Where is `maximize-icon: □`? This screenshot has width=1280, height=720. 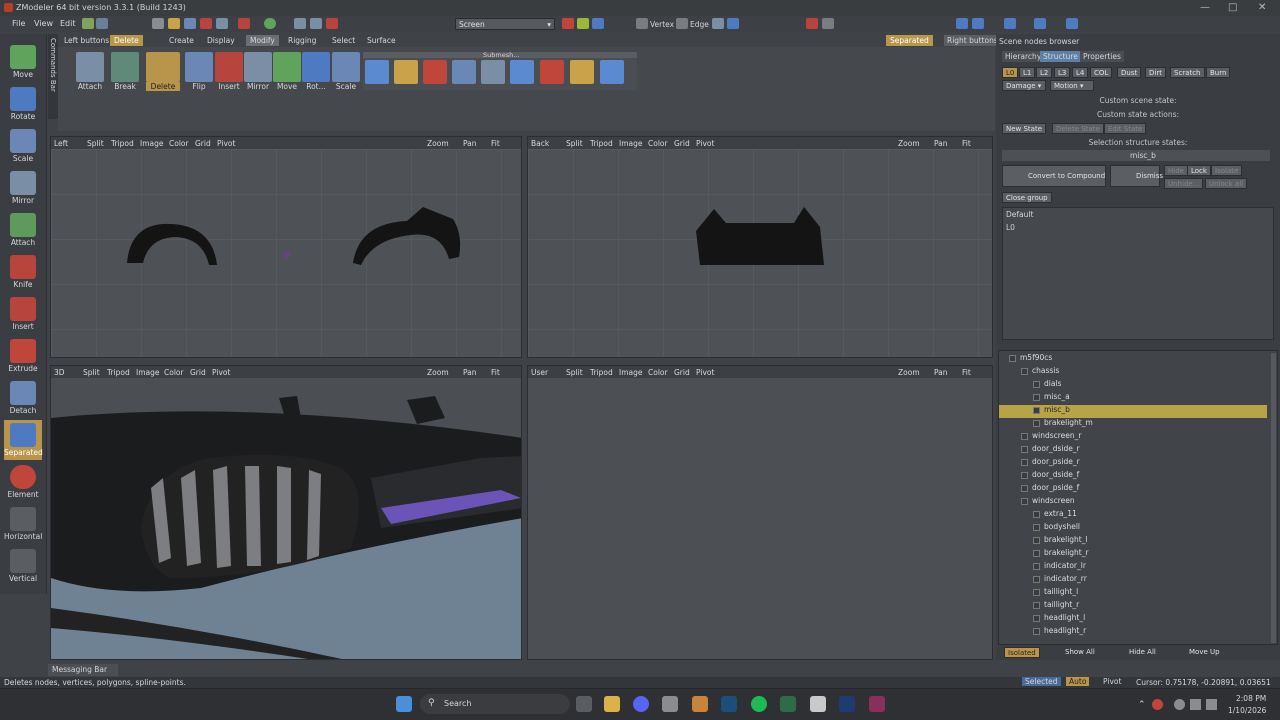
maximize-icon: □ is located at coordinates (1232, 7).